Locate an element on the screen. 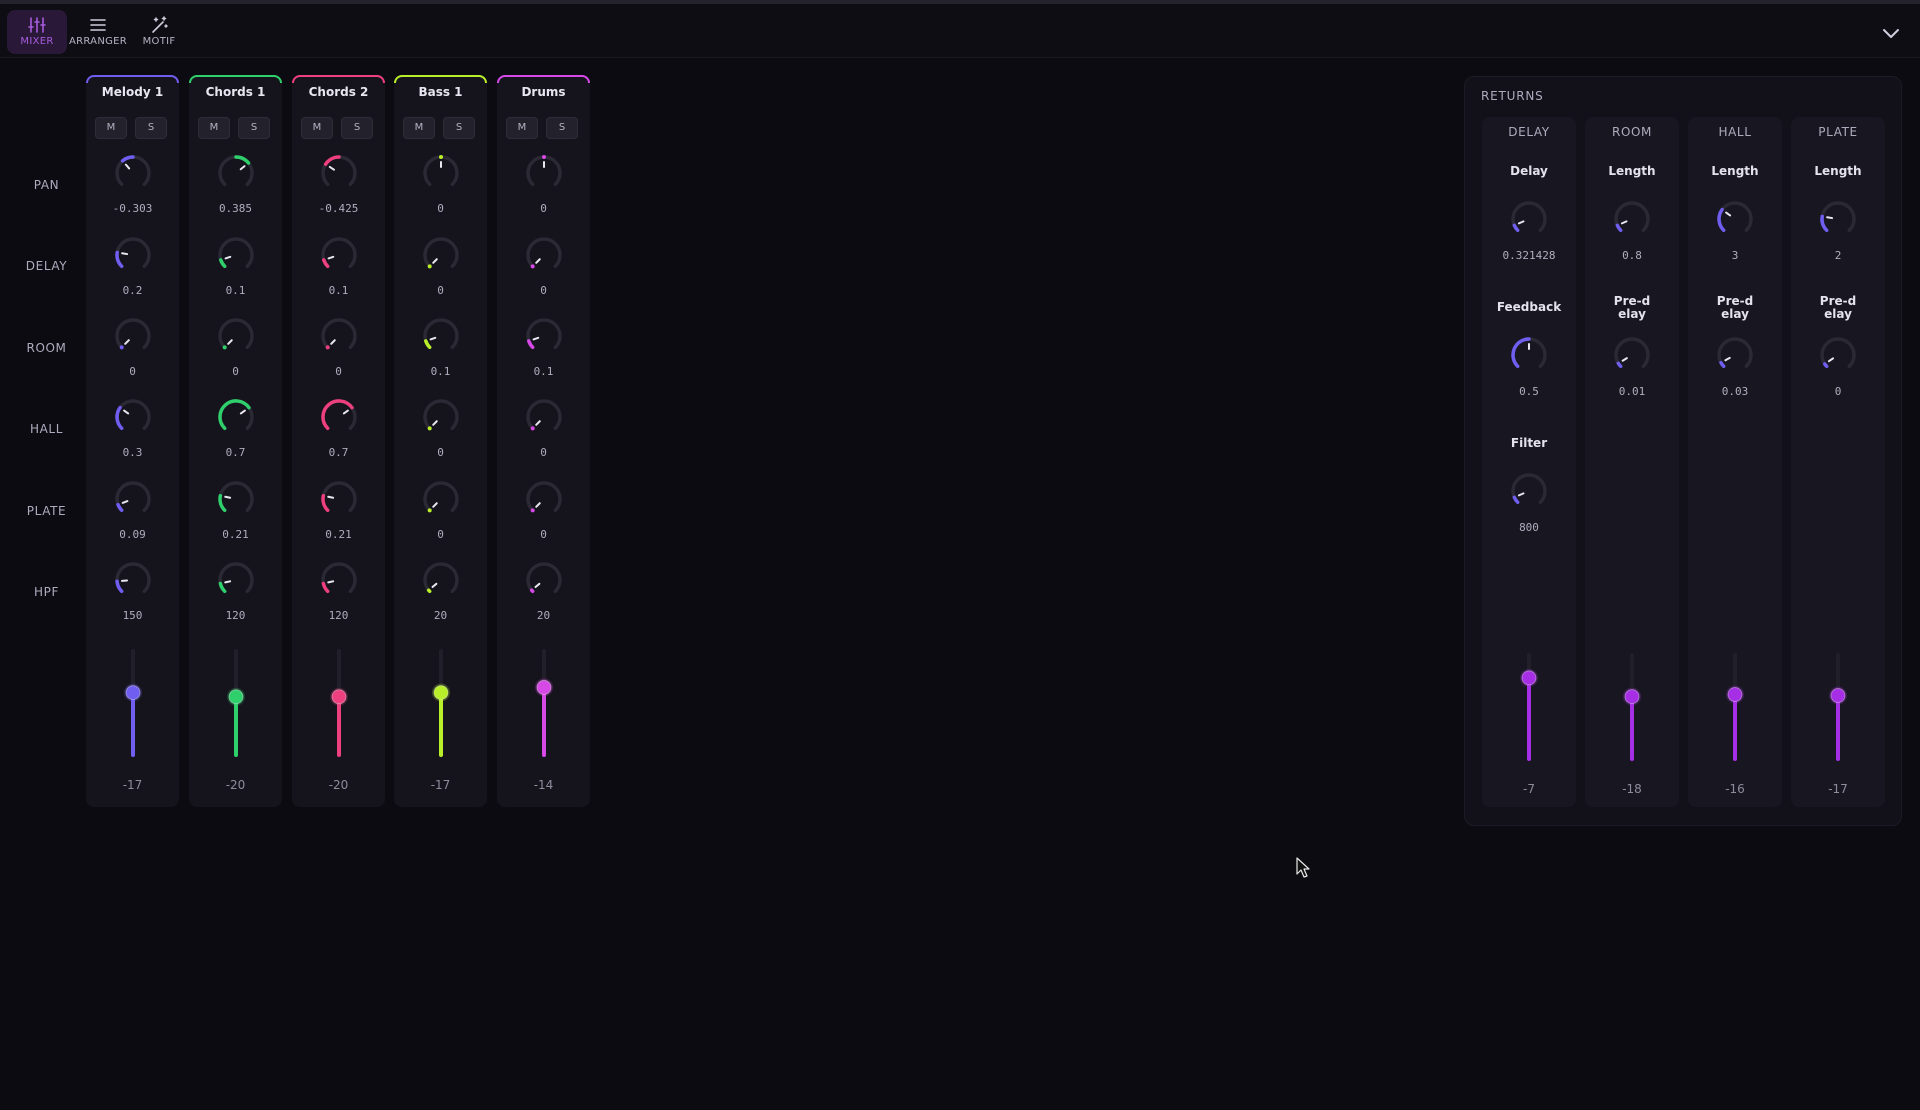  track-name: Bass 1 is located at coordinates (440, 92).